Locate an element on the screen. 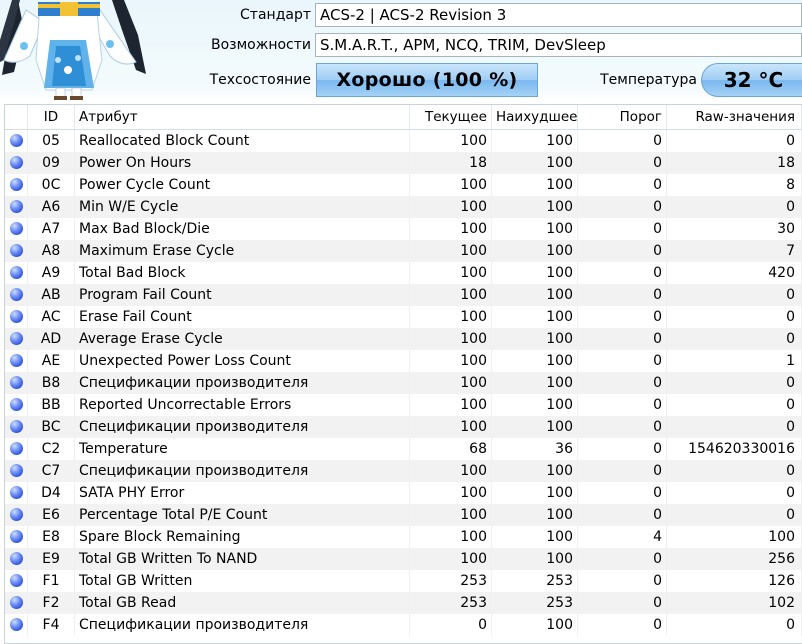  standard-value-field: ACS-2 | ACS-2 Revision 3 is located at coordinates (558, 15).